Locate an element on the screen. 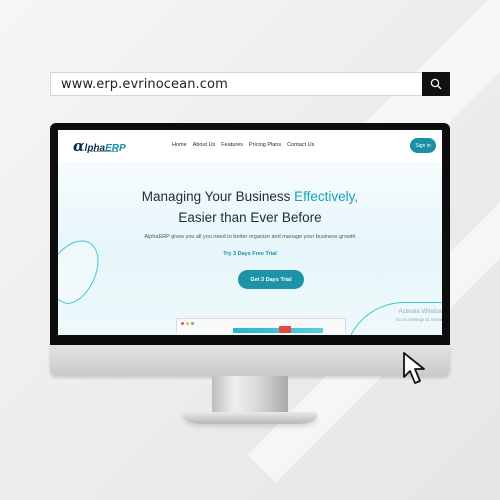 The height and width of the screenshot is (500, 500). window-dot-green is located at coordinates (192, 323).